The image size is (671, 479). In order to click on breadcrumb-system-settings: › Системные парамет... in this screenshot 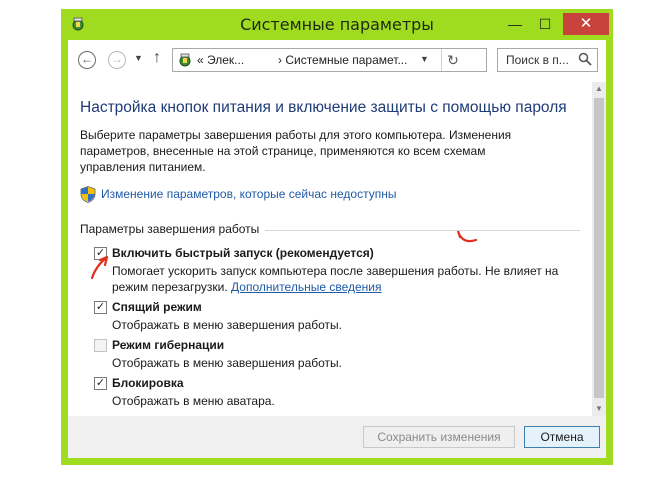, I will do `click(342, 60)`.